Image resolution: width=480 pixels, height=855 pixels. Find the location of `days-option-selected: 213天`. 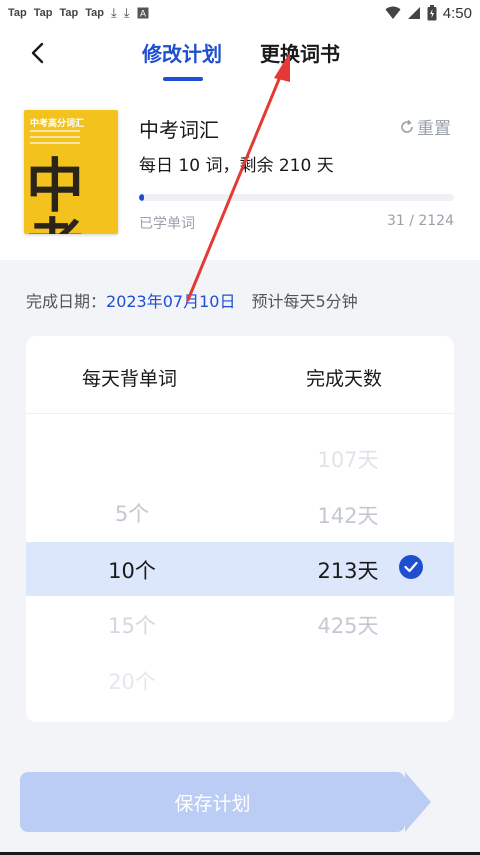

days-option-selected: 213天 is located at coordinates (348, 570).